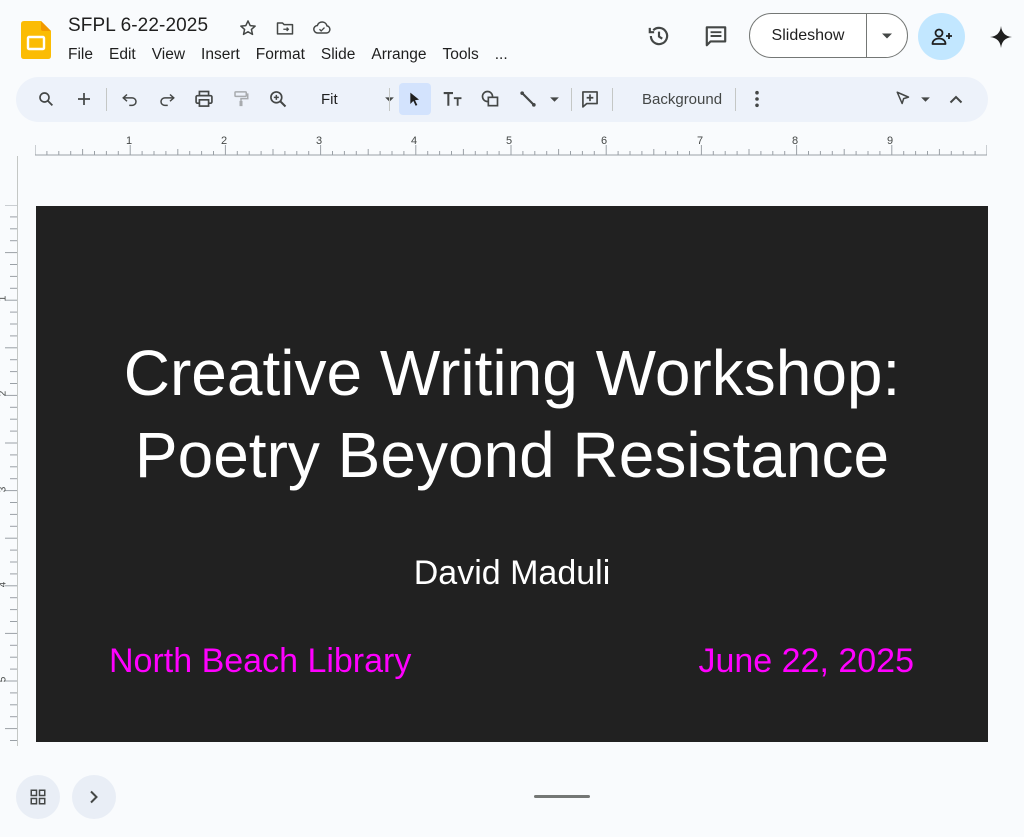  What do you see at coordinates (512, 455) in the screenshot?
I see `slide-title-line-2: Poetry Beyond Resistance` at bounding box center [512, 455].